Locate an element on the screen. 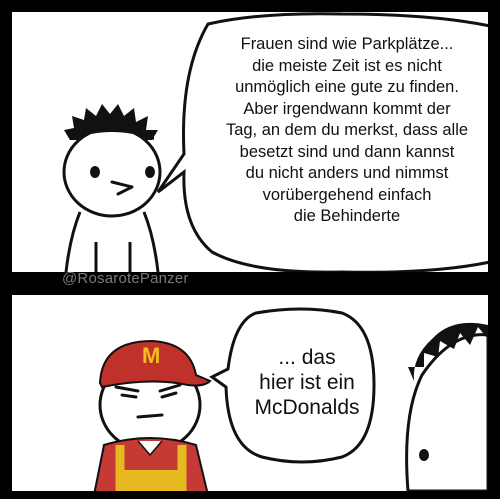 This screenshot has height=499, width=500. speech-line: McDonalds is located at coordinates (307, 407).